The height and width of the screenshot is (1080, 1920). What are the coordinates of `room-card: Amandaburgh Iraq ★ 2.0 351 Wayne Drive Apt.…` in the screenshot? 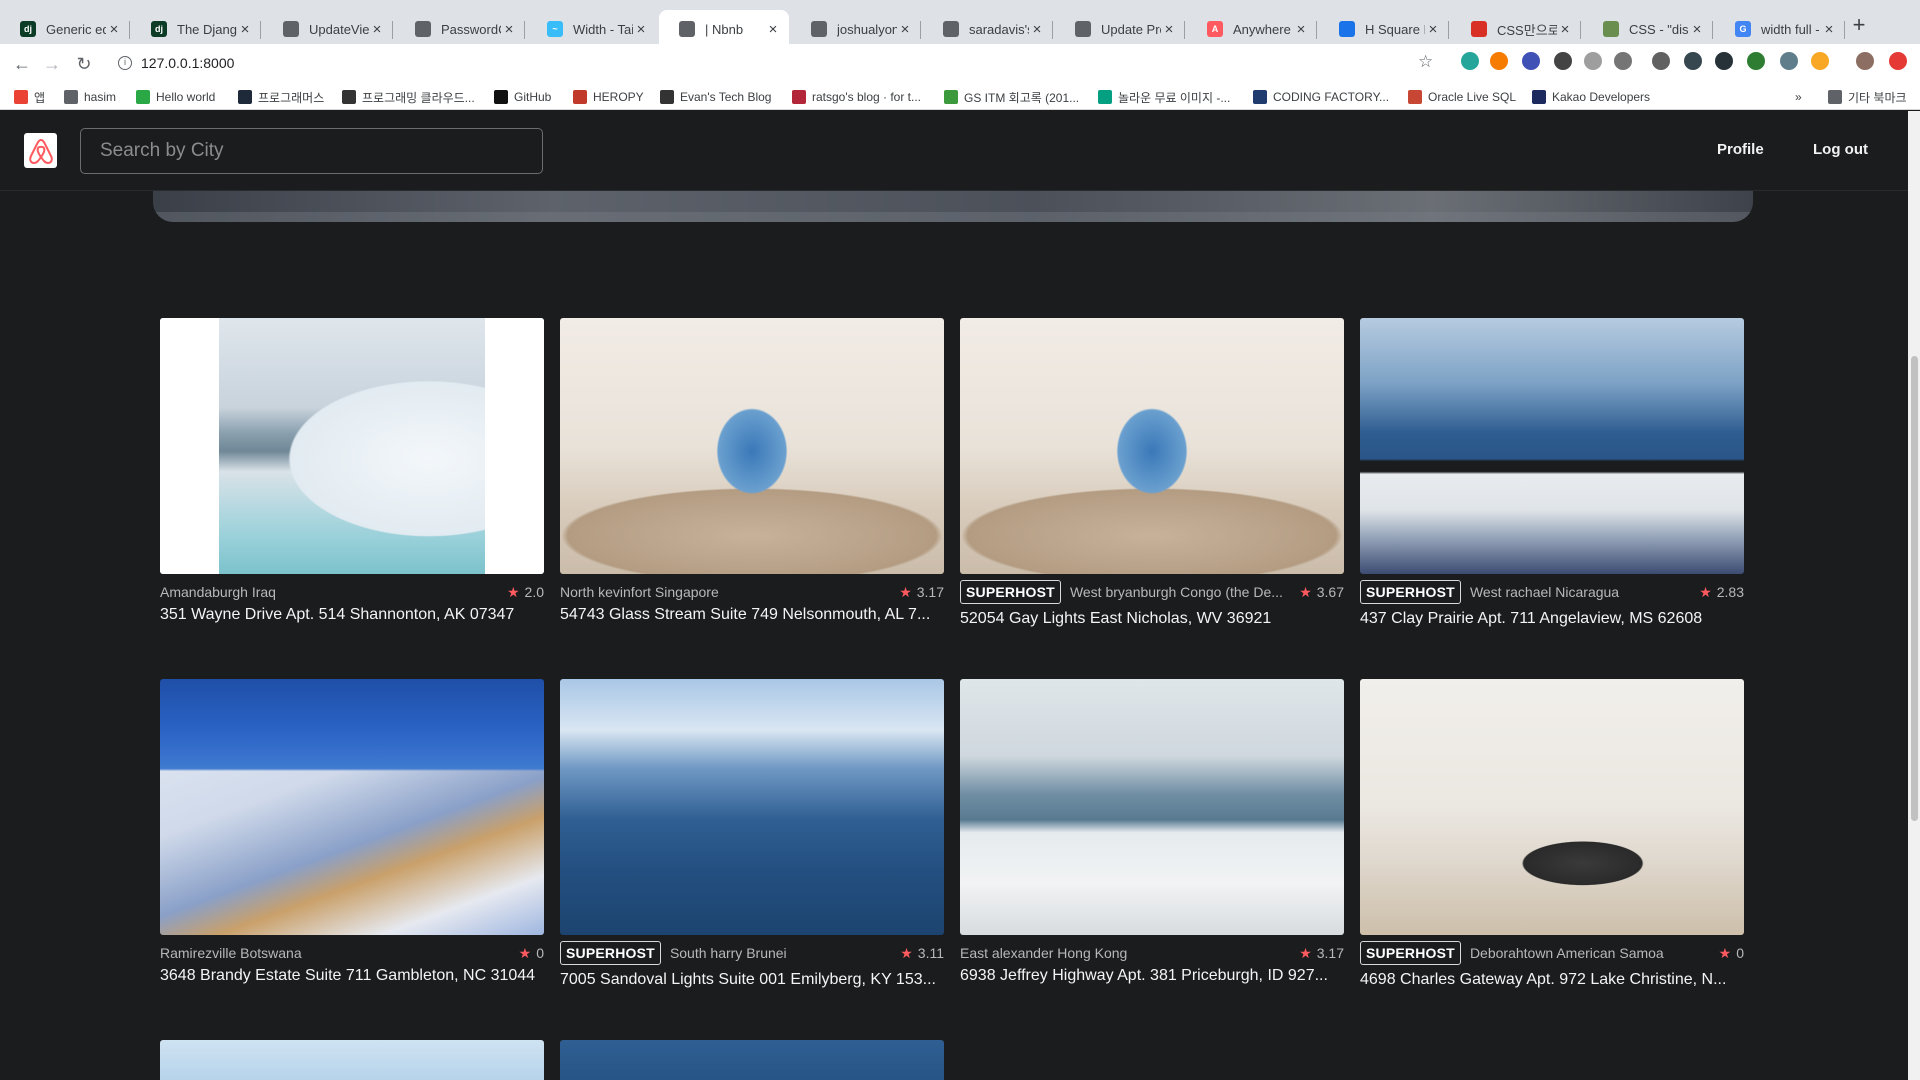 It's located at (352, 483).